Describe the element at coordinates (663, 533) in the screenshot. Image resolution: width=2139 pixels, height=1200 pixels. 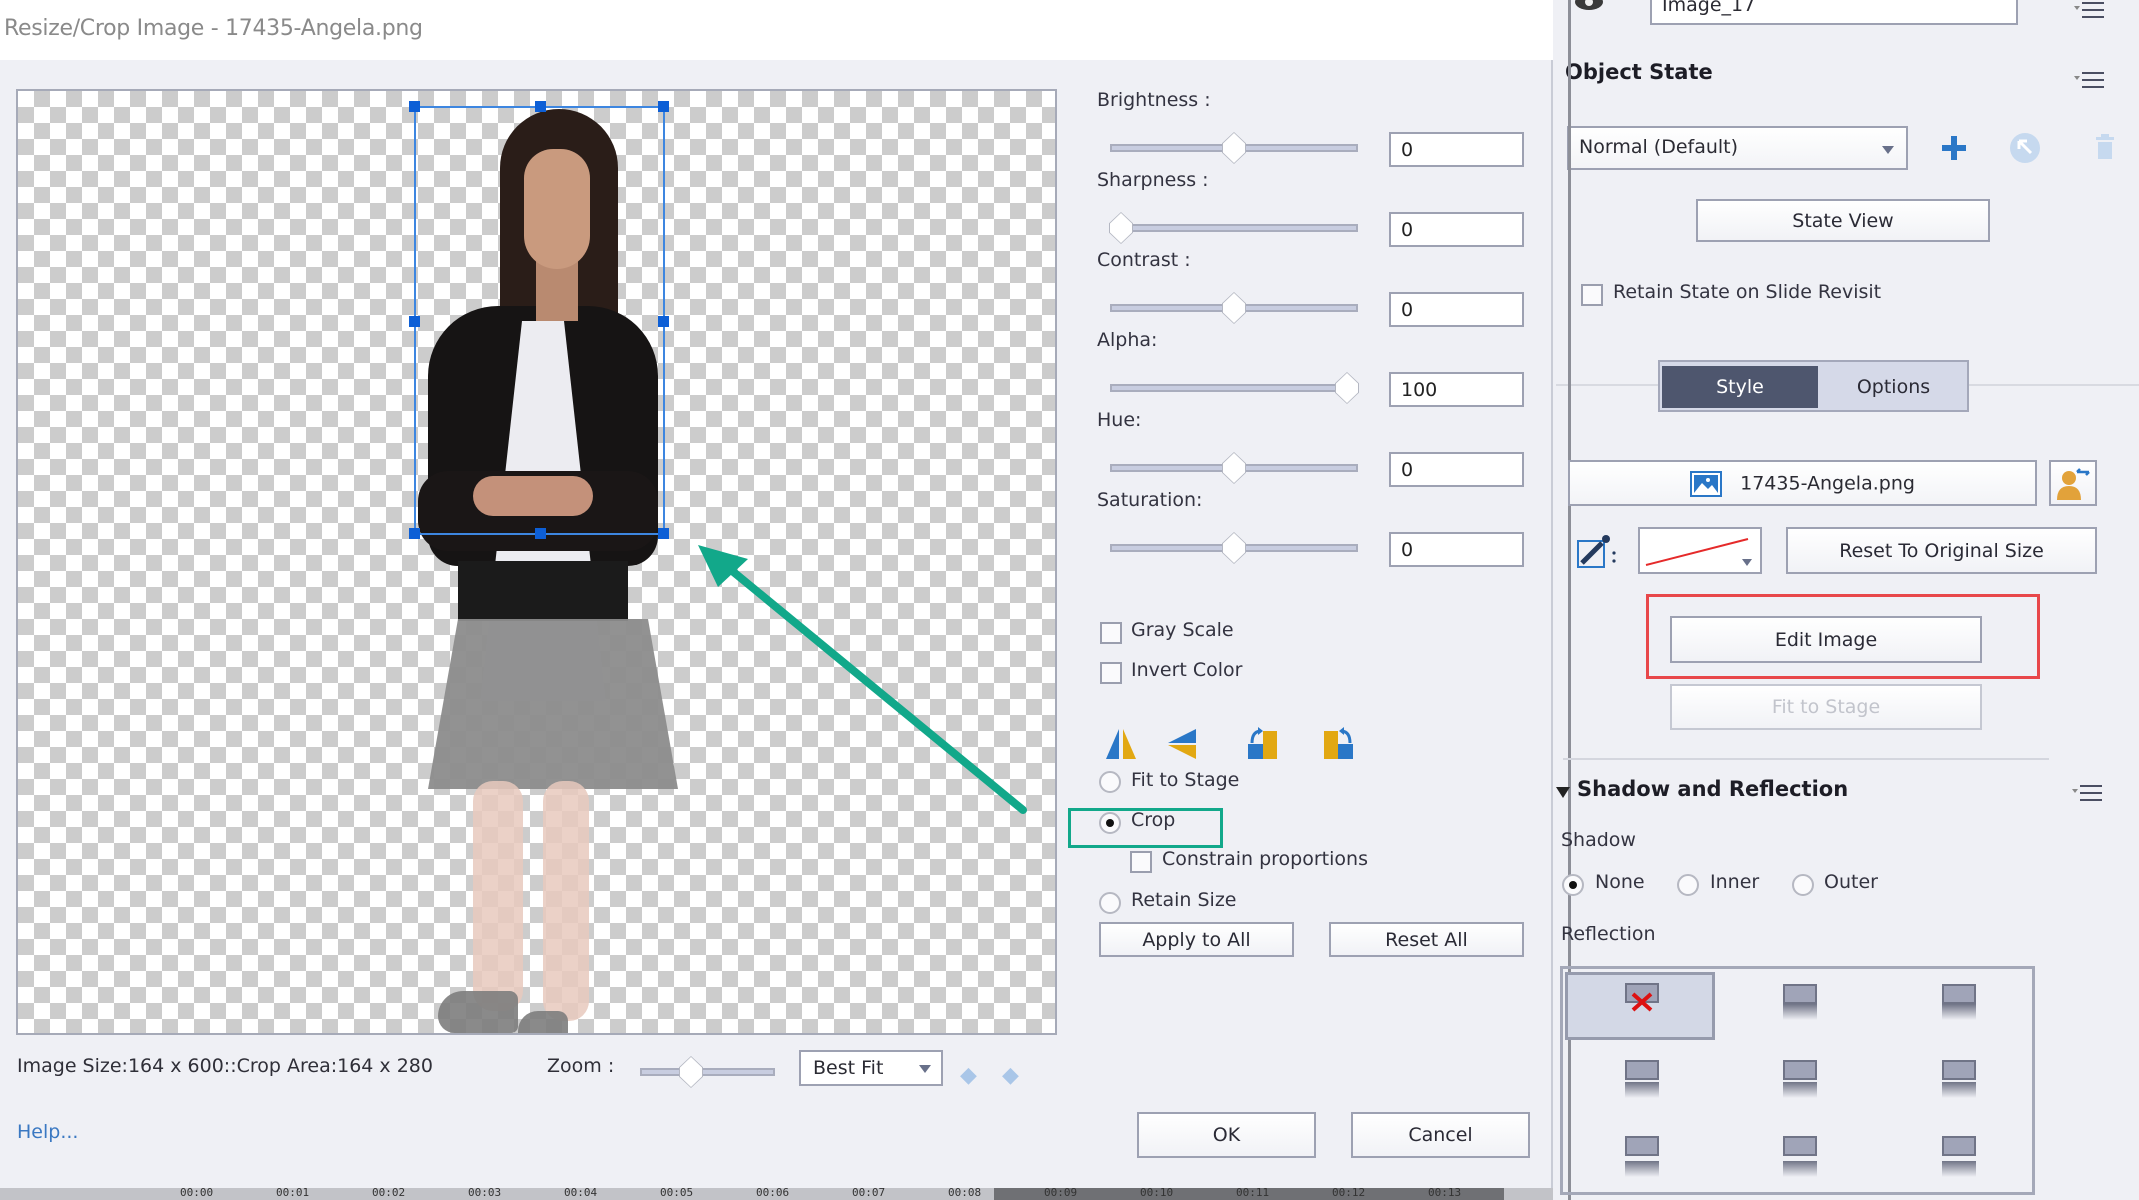
I see `crop-handle-bottom-right` at that location.